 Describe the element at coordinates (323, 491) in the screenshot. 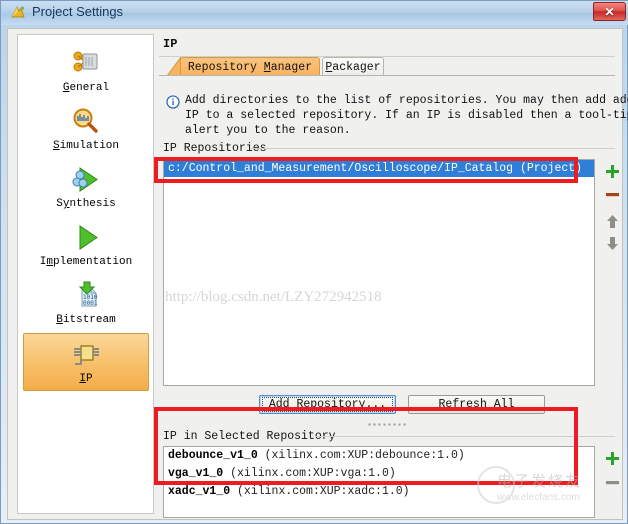

I see `ip-vlnv: (xilinx.com:XUP:xadc:1.0)` at that location.